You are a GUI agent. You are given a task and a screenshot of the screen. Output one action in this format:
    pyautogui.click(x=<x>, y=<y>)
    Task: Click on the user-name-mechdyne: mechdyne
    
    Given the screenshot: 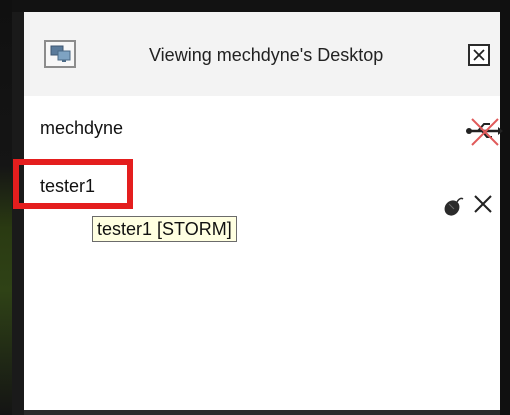 What is the action you would take?
    pyautogui.click(x=81, y=128)
    